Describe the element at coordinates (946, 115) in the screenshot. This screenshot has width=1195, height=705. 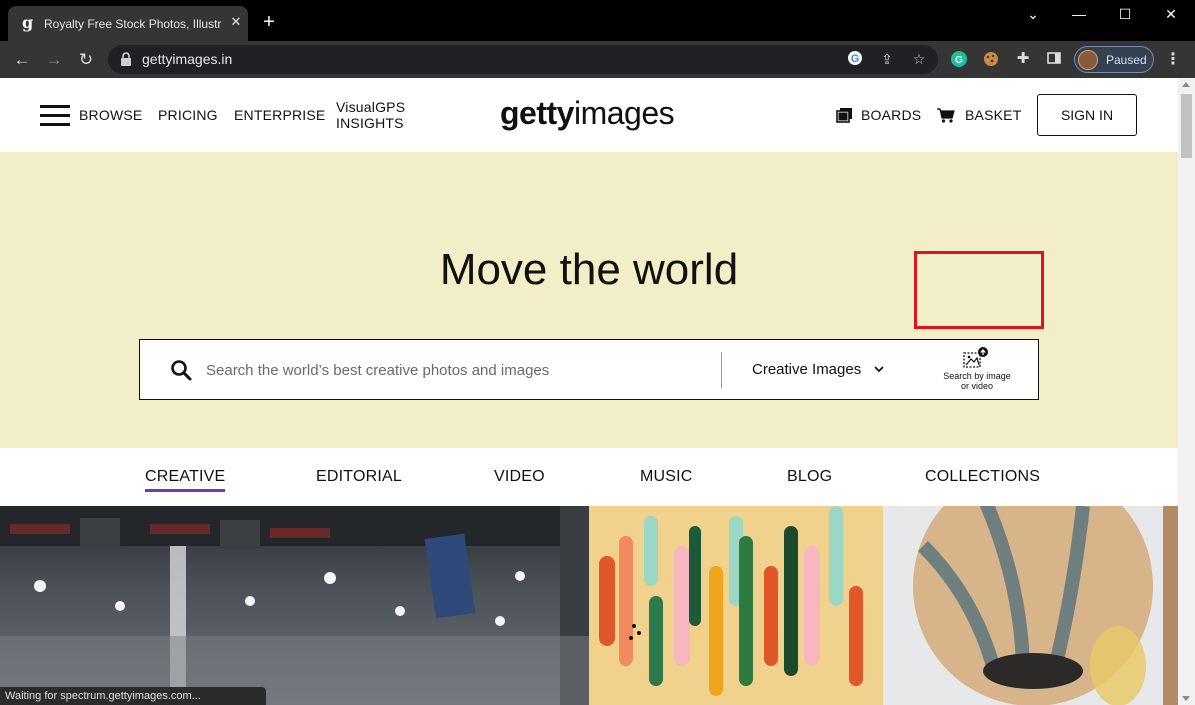
I see `cart-icon` at that location.